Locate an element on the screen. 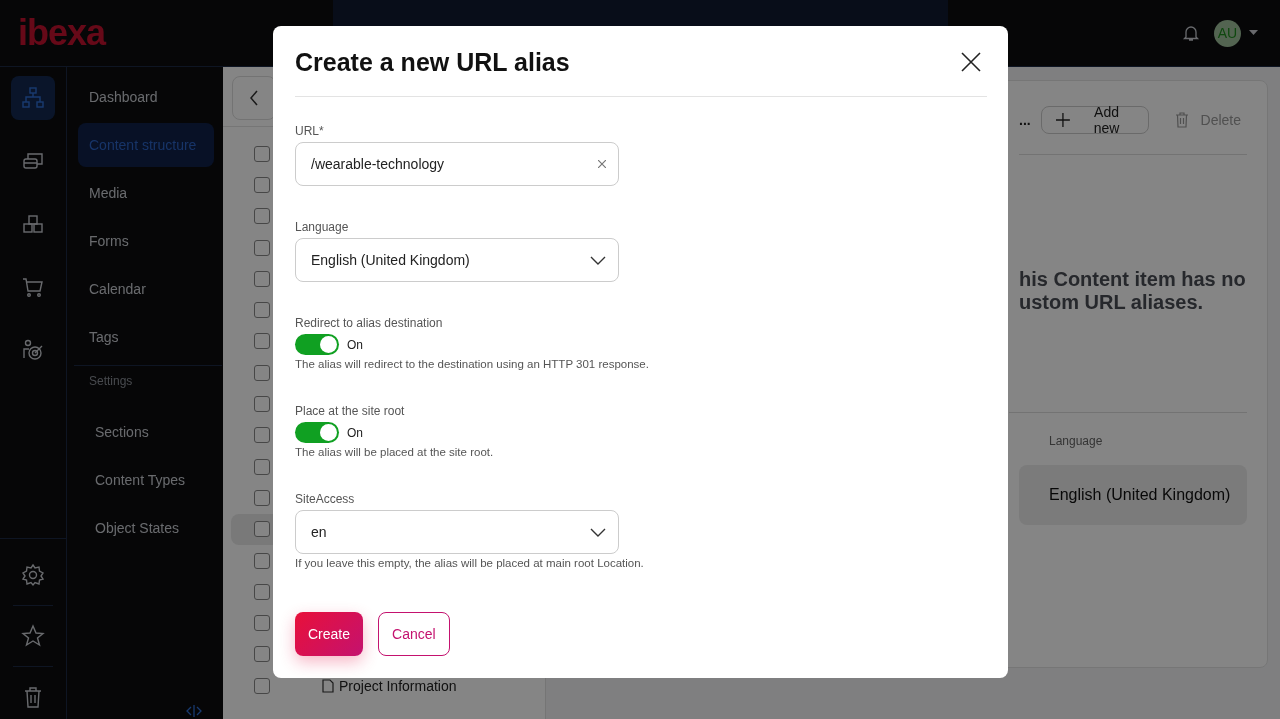  field-label: URL* is located at coordinates (310, 131).